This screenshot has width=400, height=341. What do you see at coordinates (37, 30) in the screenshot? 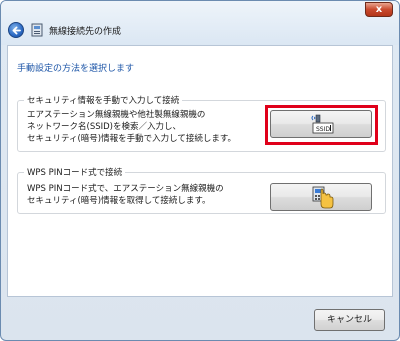
I see `wireless-network-icon` at bounding box center [37, 30].